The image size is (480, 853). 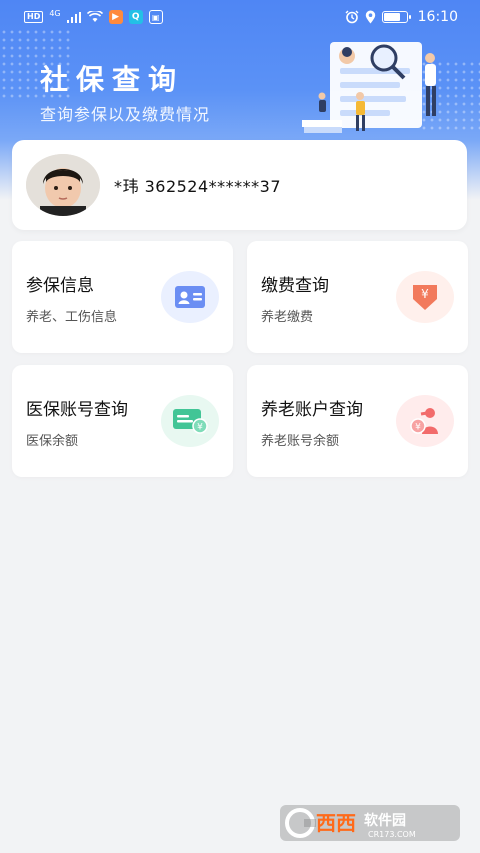 I want to click on location-icon, so click(x=370, y=17).